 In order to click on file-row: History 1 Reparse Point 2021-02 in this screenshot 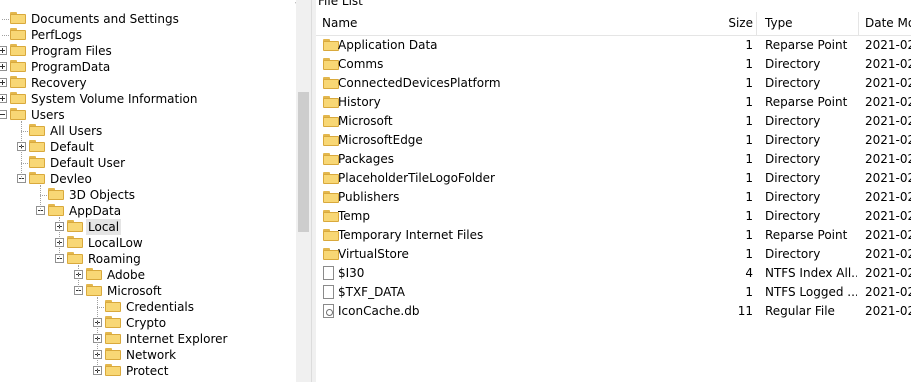, I will do `click(613, 102)`.